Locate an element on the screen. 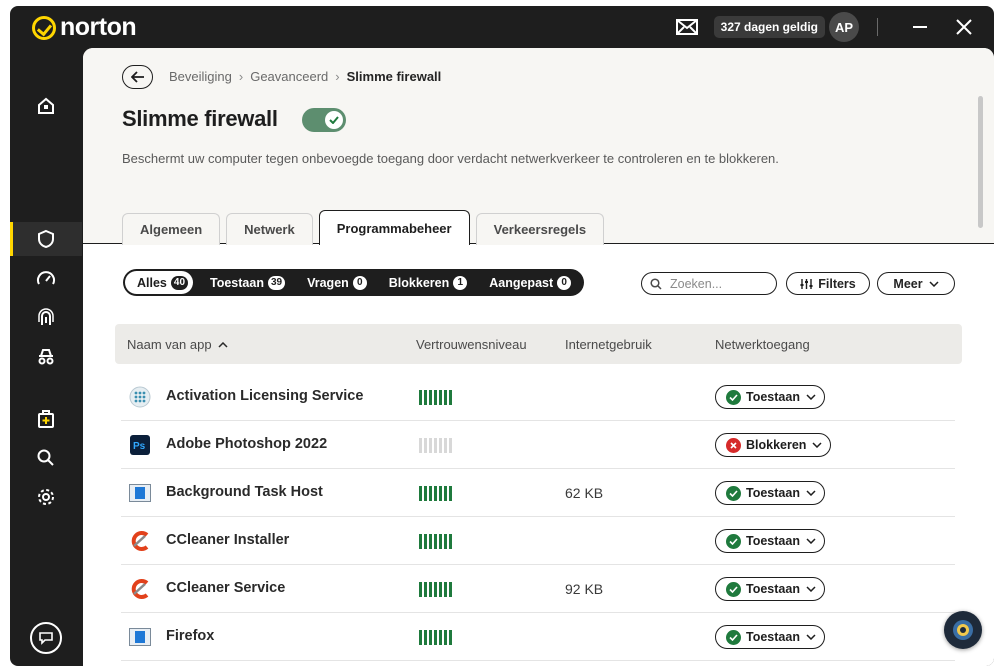  filter-toestaan: Toestaan 39 is located at coordinates (247, 282).